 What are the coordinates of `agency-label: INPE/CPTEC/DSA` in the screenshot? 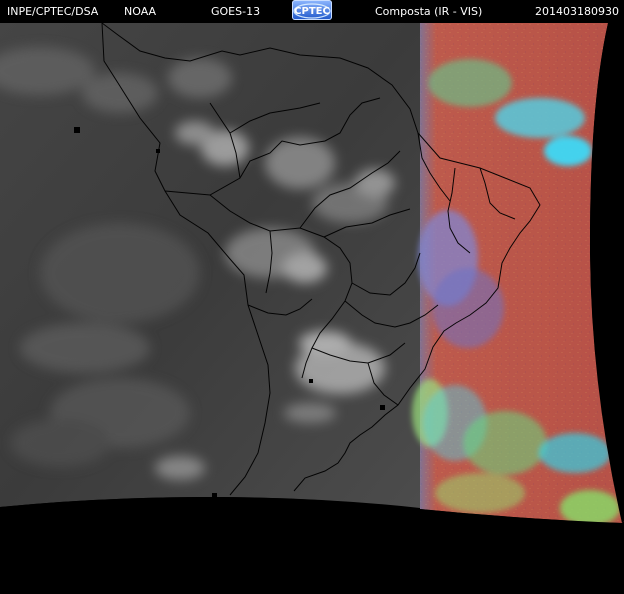 It's located at (53, 11).